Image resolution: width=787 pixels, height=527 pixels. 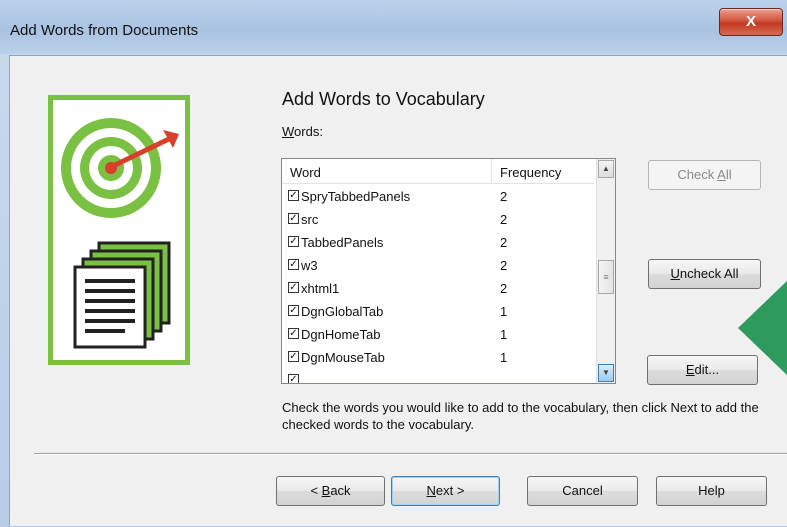 I want to click on uncheck-all-post: ncheck All, so click(x=709, y=273).